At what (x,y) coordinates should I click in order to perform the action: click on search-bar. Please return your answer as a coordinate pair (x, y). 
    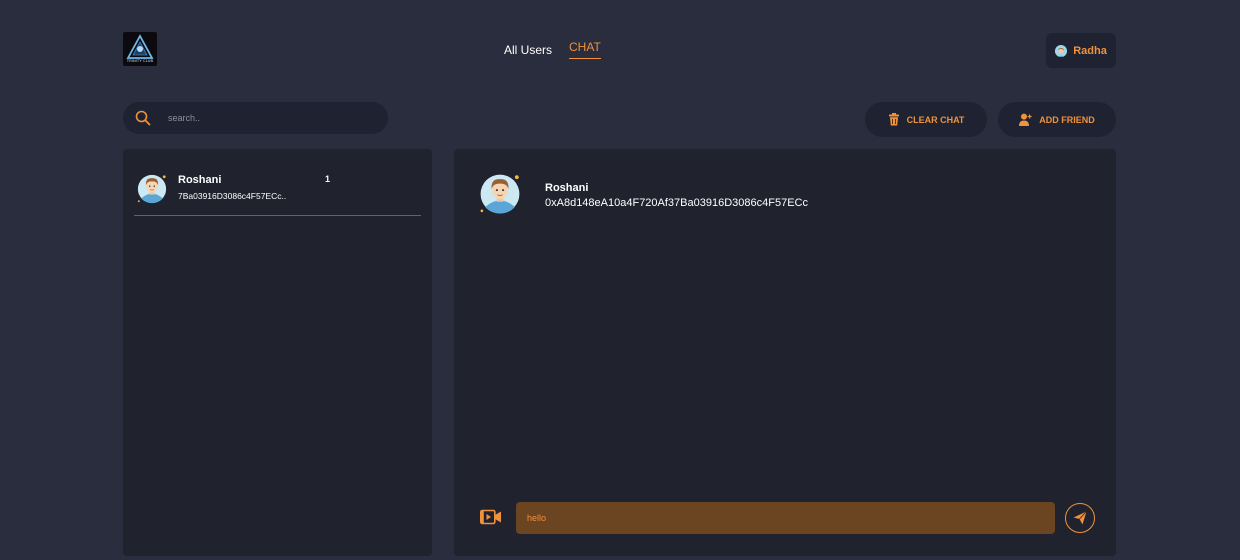
    Looking at the image, I should click on (255, 118).